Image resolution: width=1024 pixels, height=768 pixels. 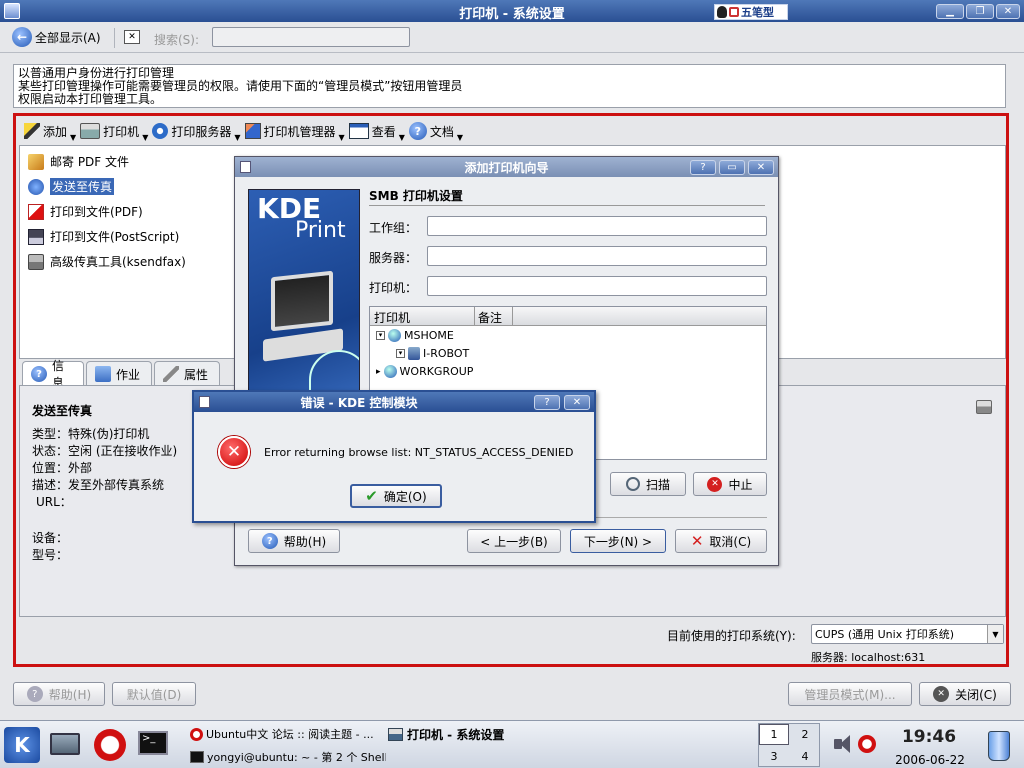 I want to click on desktop-1: 1, so click(x=774, y=734).